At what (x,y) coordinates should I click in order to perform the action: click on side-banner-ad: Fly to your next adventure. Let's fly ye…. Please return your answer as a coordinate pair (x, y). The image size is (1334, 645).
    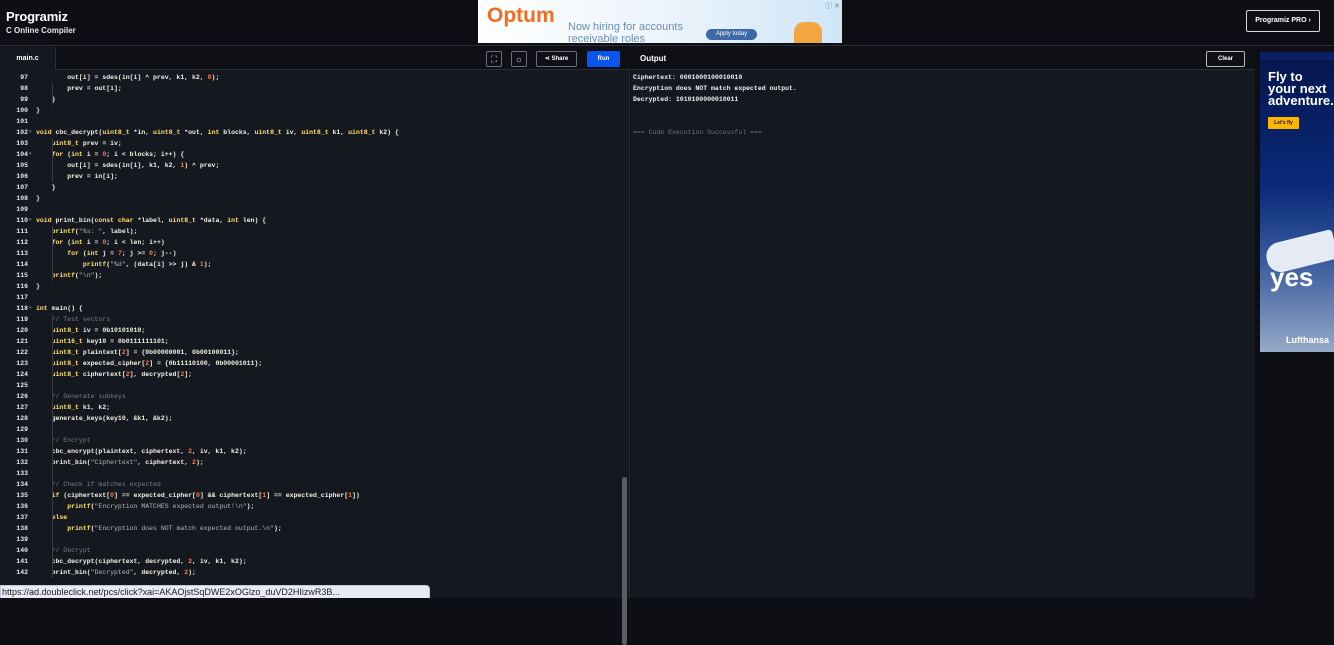
    Looking at the image, I should click on (1297, 202).